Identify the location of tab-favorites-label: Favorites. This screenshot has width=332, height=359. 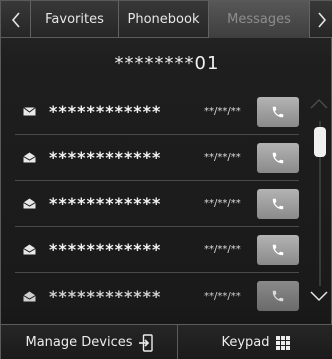
(74, 19).